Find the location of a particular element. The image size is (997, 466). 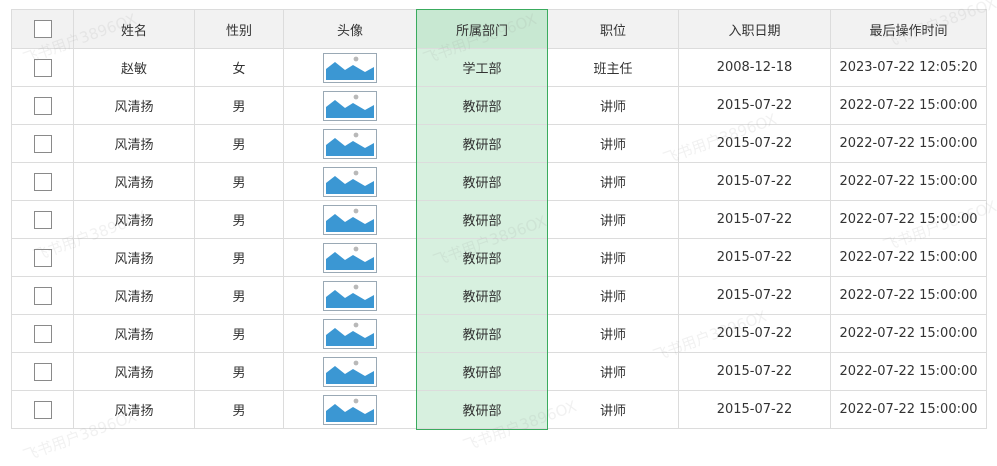

select-all-cell is located at coordinates (42, 29).